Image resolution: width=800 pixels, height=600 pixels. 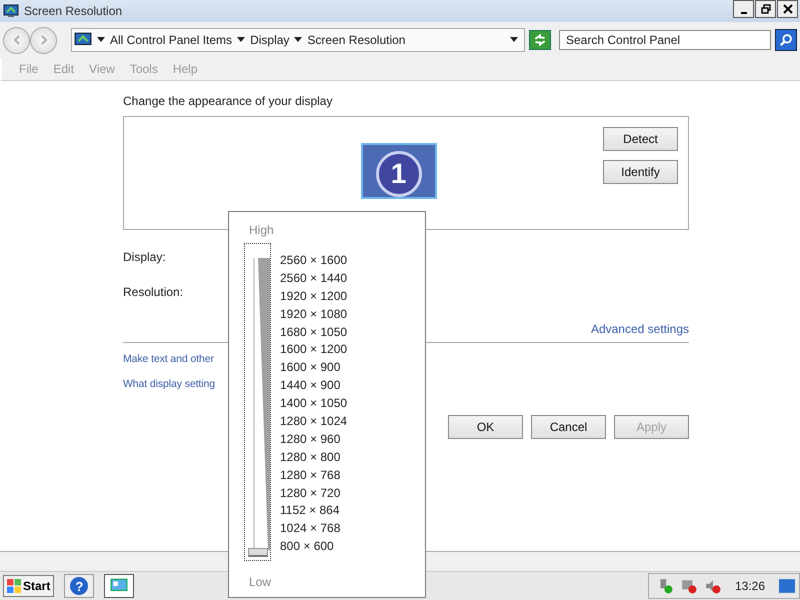 What do you see at coordinates (314, 475) in the screenshot?
I see `resolution-option: 1280 × 768` at bounding box center [314, 475].